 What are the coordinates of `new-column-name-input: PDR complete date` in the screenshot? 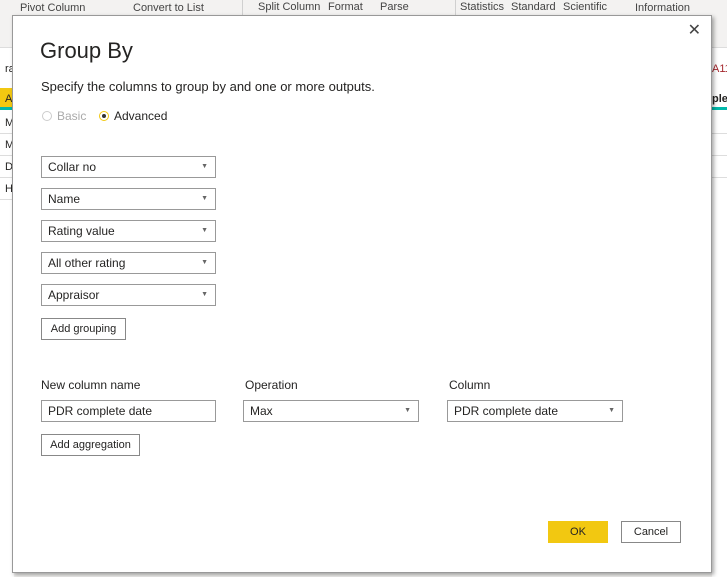 It's located at (128, 411).